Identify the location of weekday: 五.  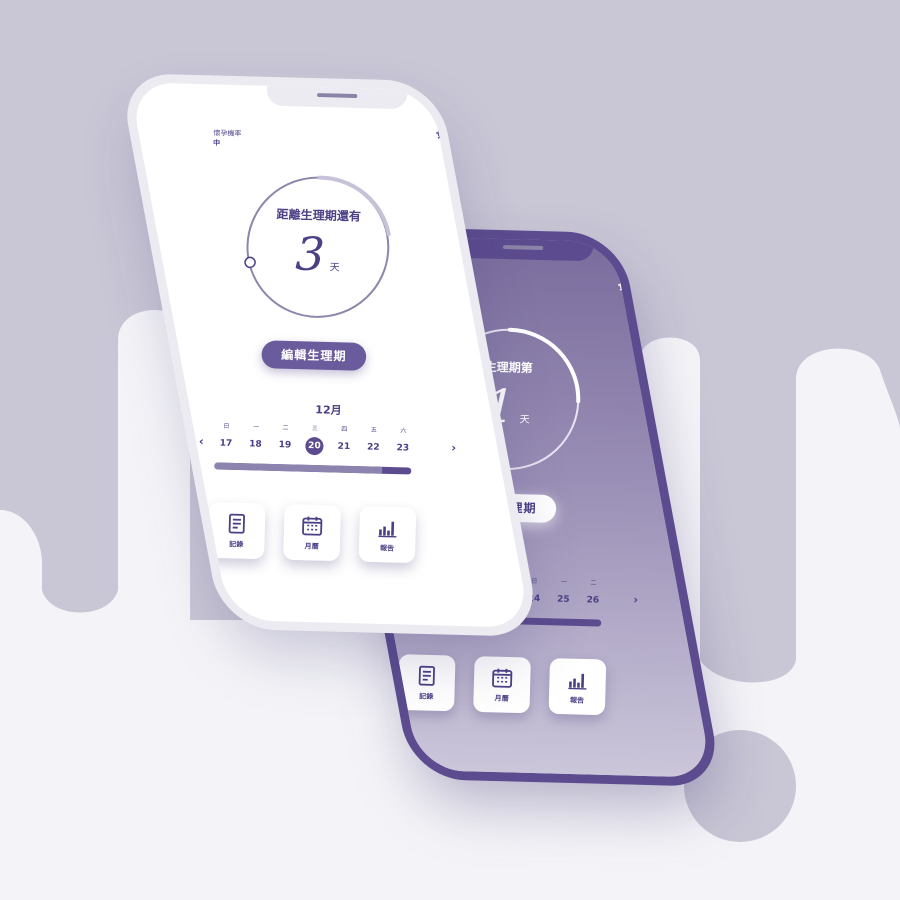
(373, 430).